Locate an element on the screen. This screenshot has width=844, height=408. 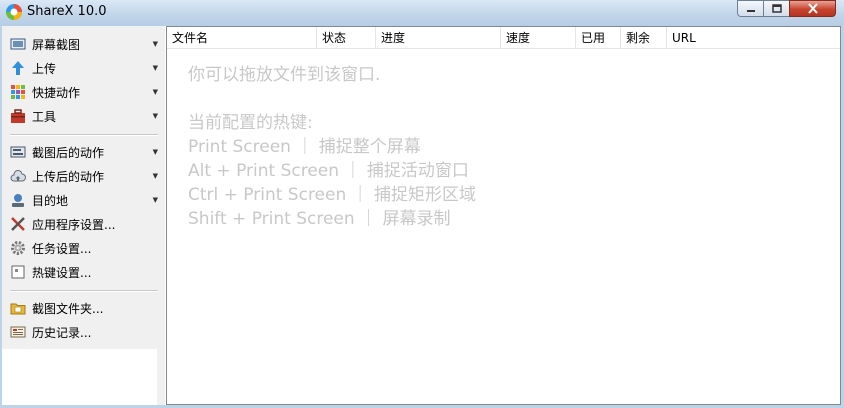
list-header: 文件名 状态 进度 速度 已用 剩余 URL is located at coordinates (503, 38).